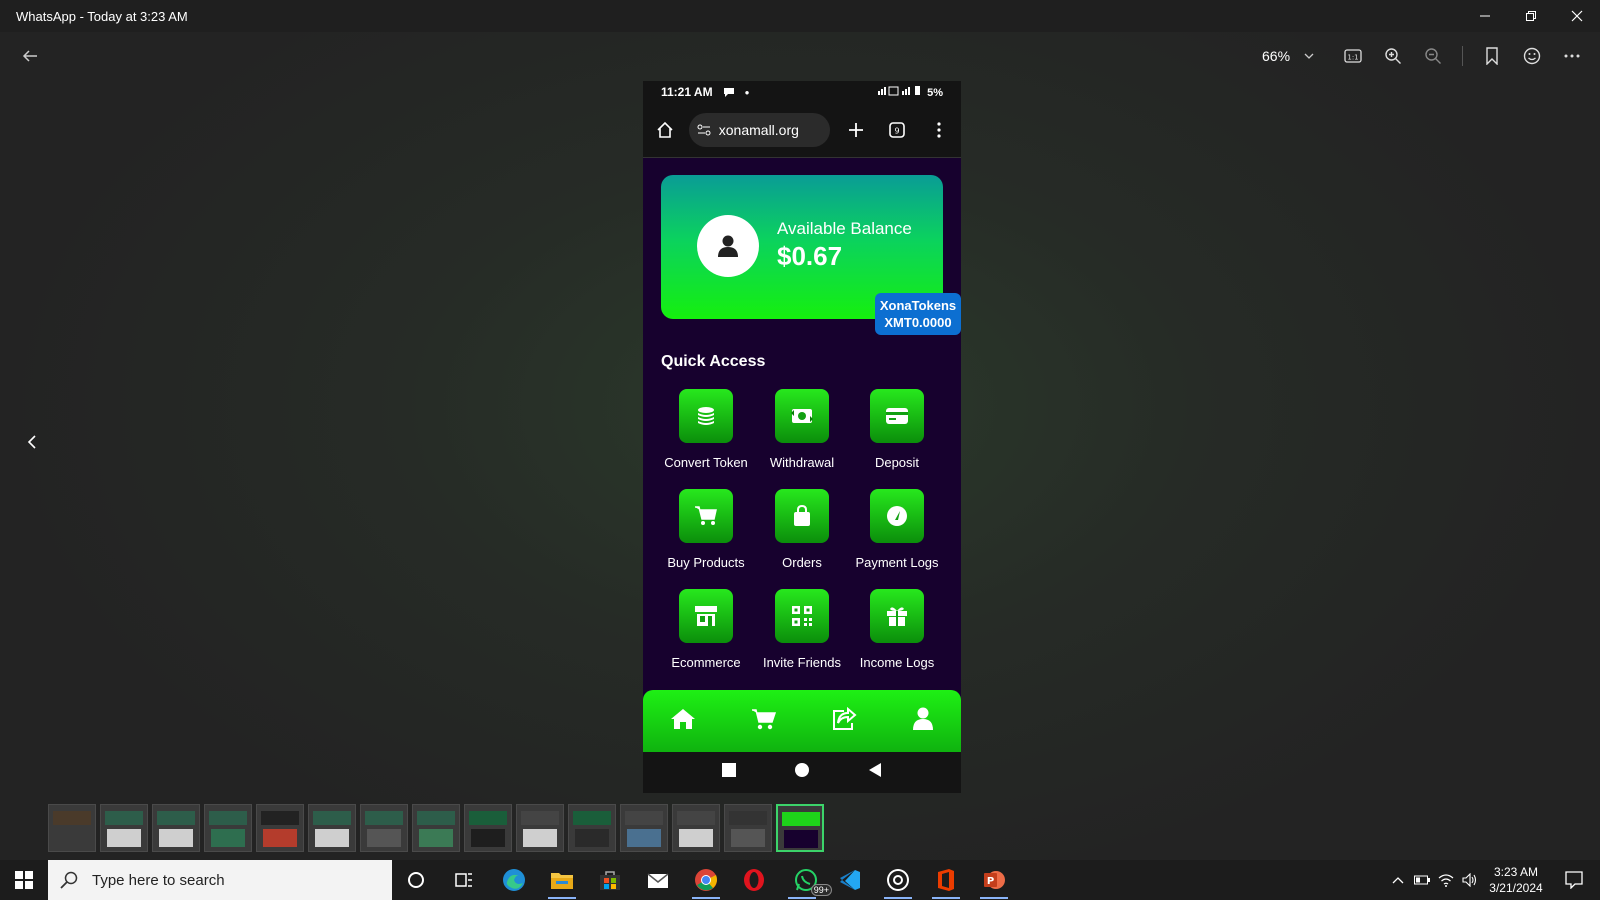  What do you see at coordinates (918, 305) in the screenshot?
I see `tokens-name: XonaTokens` at bounding box center [918, 305].